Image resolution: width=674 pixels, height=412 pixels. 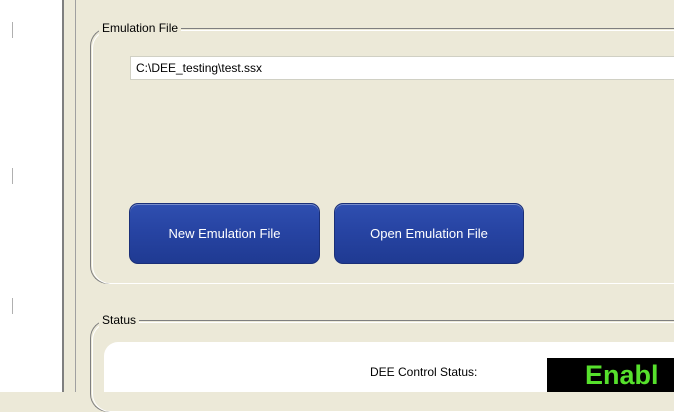 I want to click on dee-control-status-display: Enabl, so click(x=610, y=375).